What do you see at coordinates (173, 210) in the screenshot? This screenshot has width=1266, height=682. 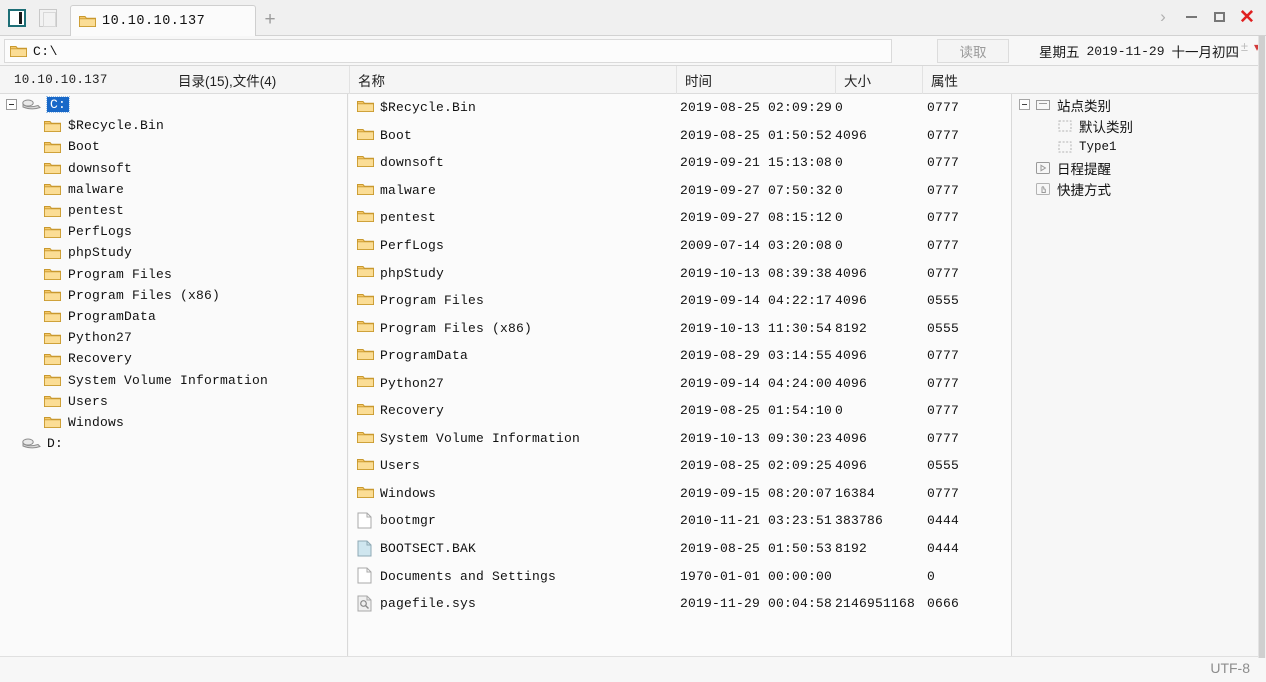 I see `tree-node: pentest` at bounding box center [173, 210].